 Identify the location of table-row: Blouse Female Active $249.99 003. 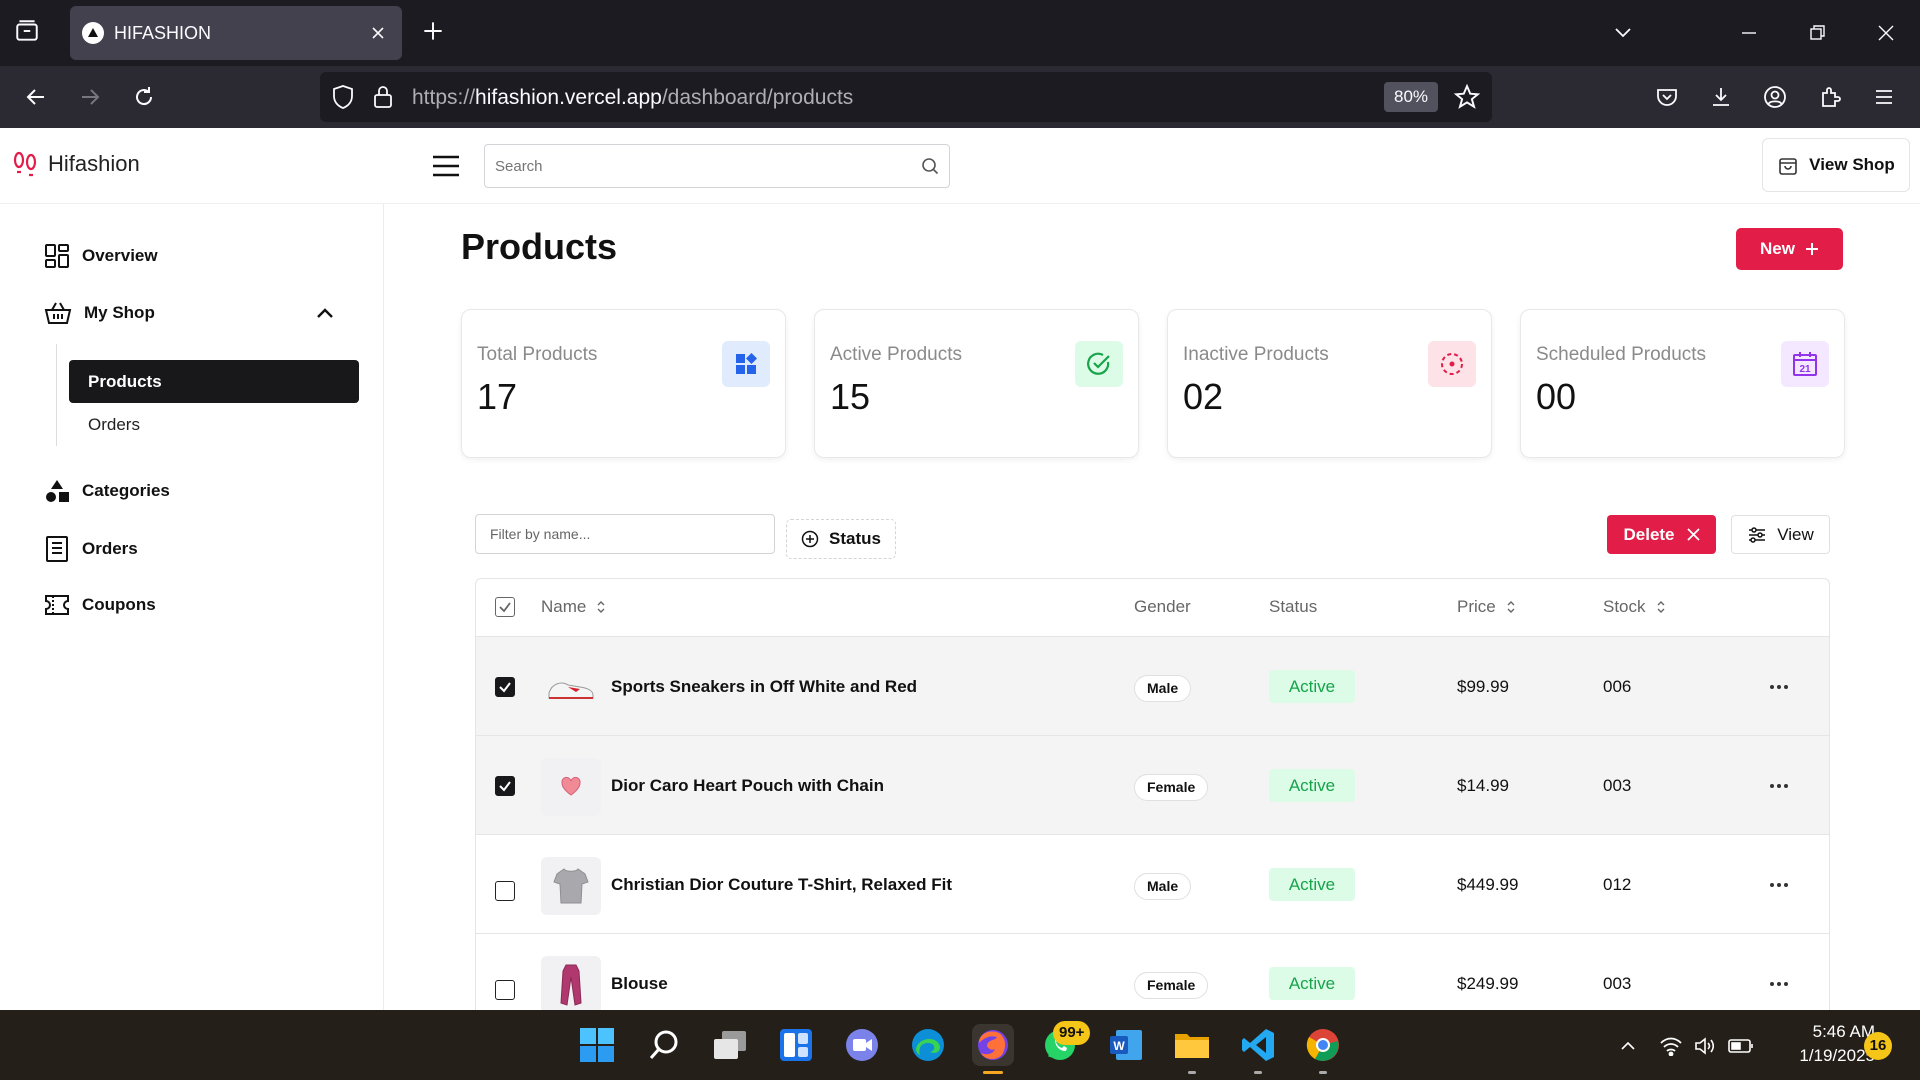
(1152, 972).